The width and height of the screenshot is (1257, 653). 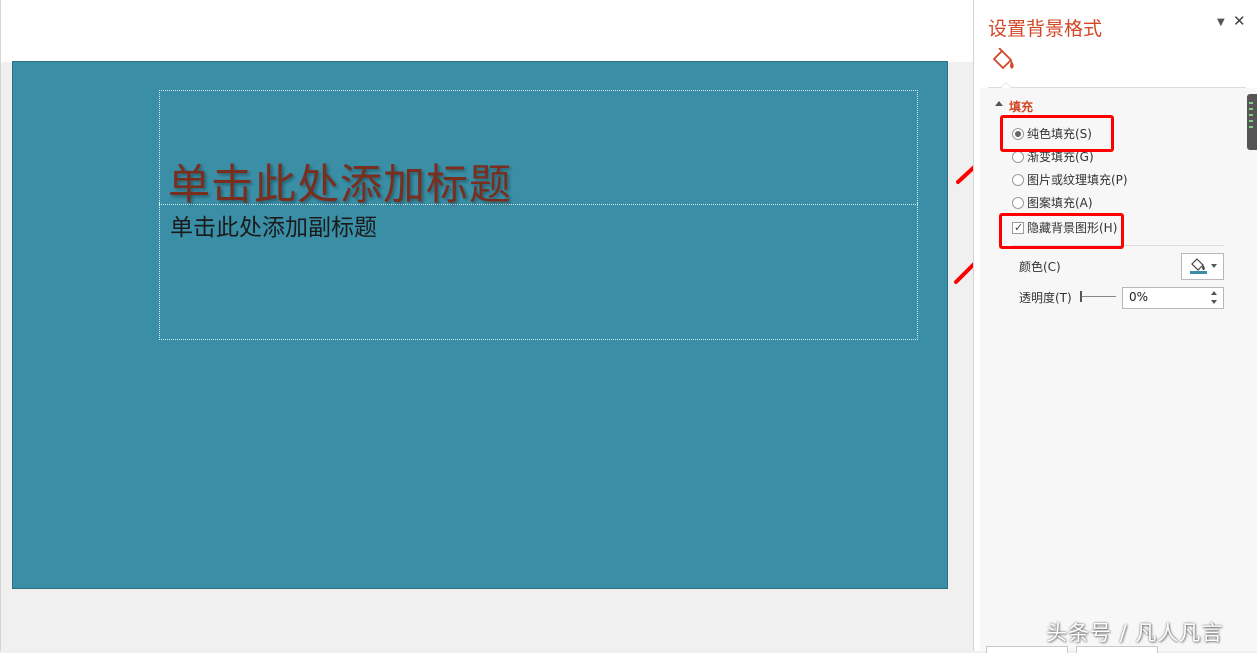 I want to click on close-icon: ✕, so click(x=1239, y=21).